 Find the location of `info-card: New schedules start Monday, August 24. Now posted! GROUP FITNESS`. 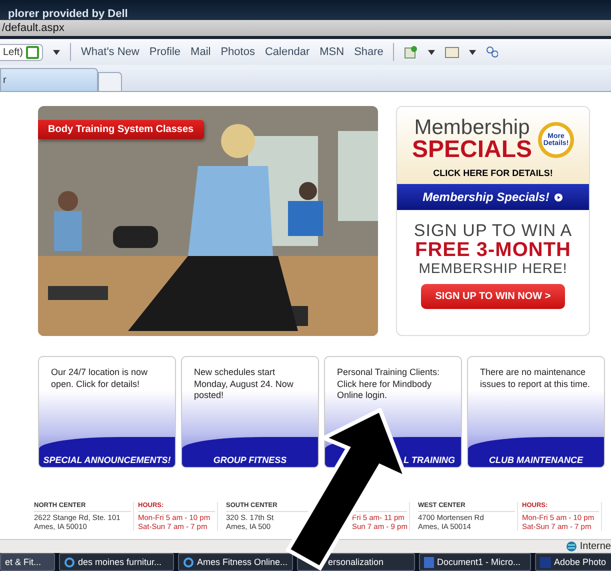

info-card: New schedules start Monday, August 24. Now posted! GROUP FITNESS is located at coordinates (250, 412).